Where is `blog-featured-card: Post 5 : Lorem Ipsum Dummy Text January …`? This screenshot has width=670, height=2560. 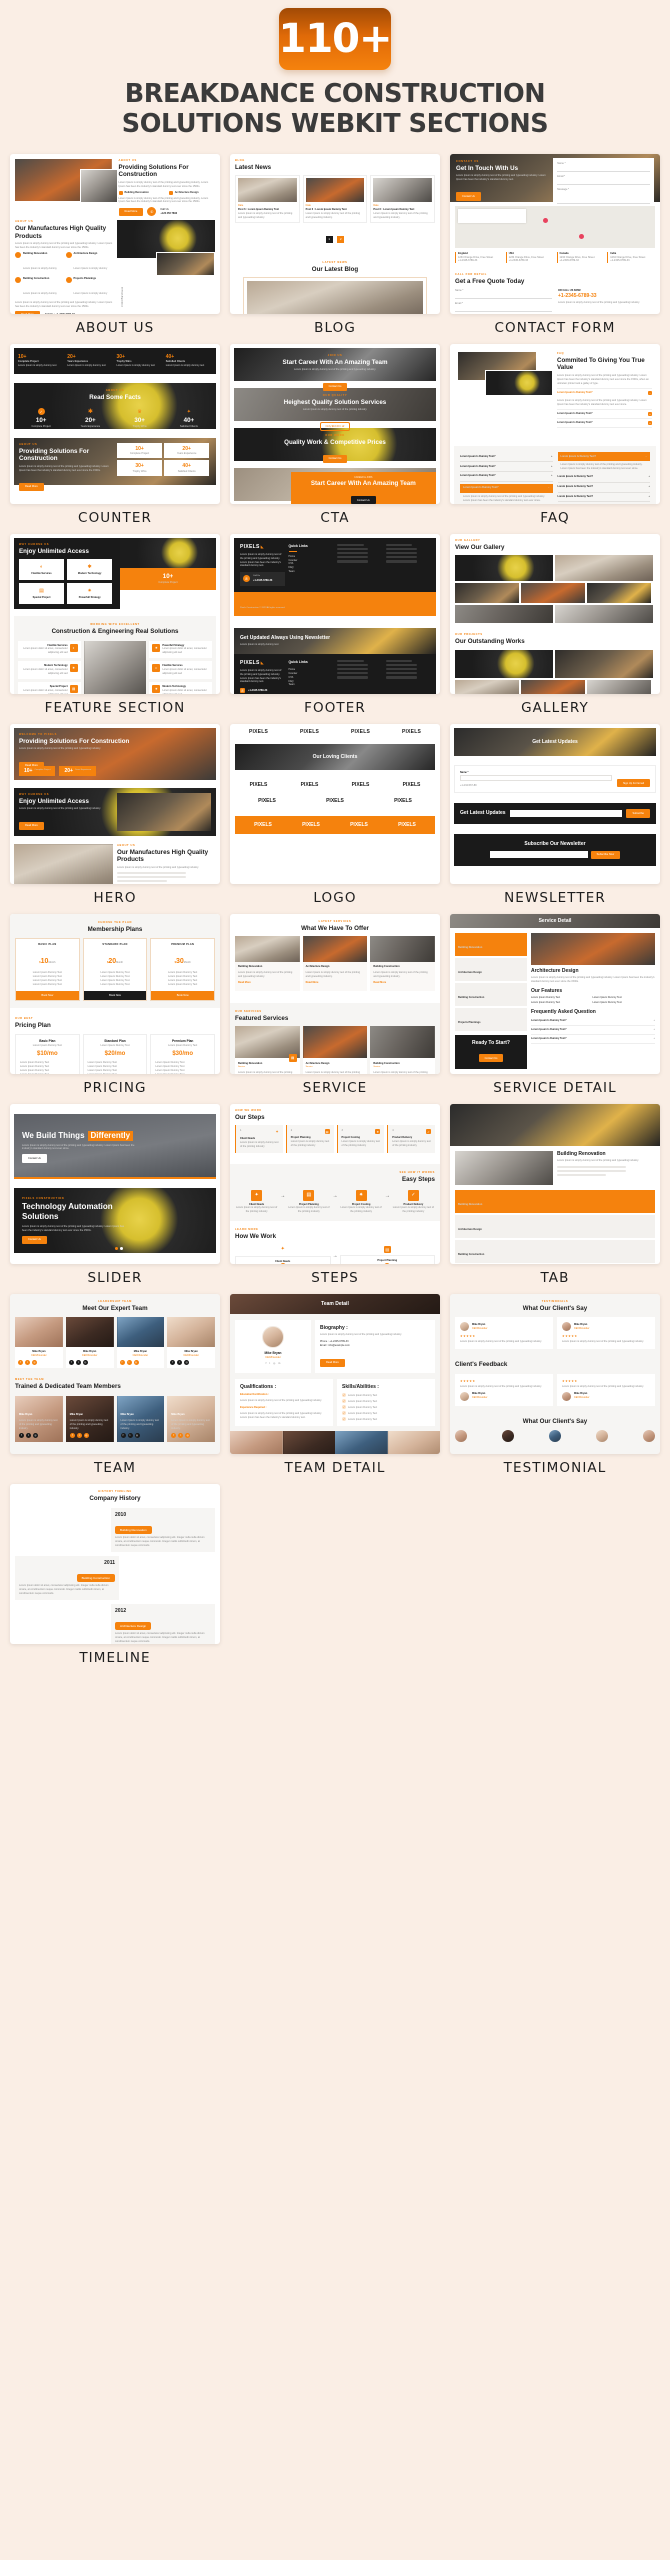 blog-featured-card: Post 5 : Lorem Ipsum Dummy Text January … is located at coordinates (335, 295).